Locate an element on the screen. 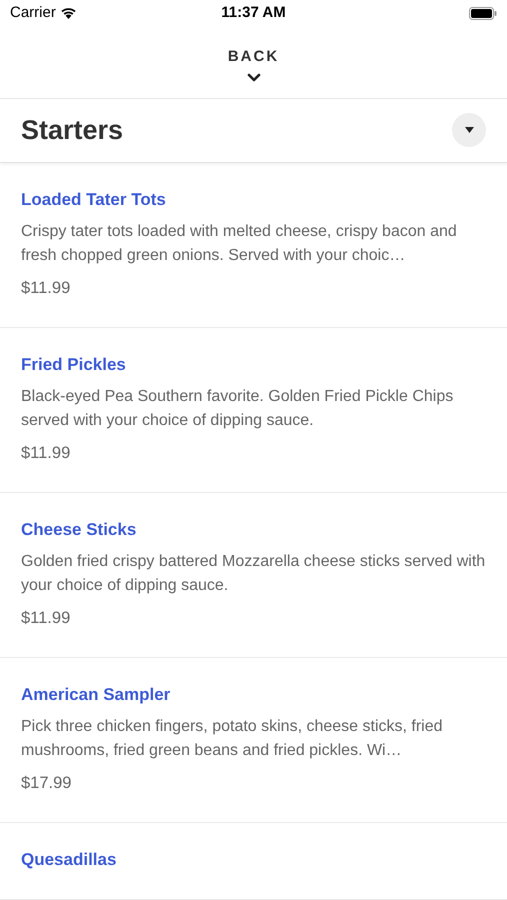 Image resolution: width=507 pixels, height=900 pixels. item-name: Fried Pickles is located at coordinates (253, 365).